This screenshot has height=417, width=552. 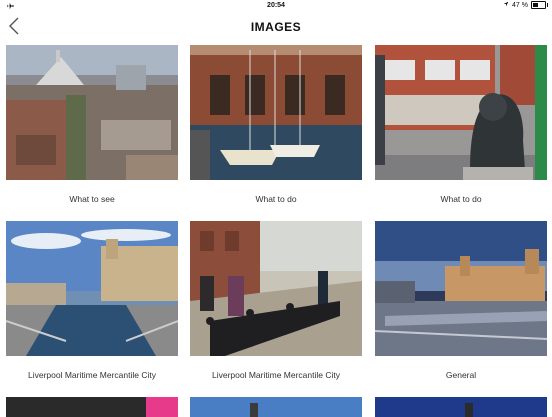 I want to click on location-icon, so click(x=506, y=5).